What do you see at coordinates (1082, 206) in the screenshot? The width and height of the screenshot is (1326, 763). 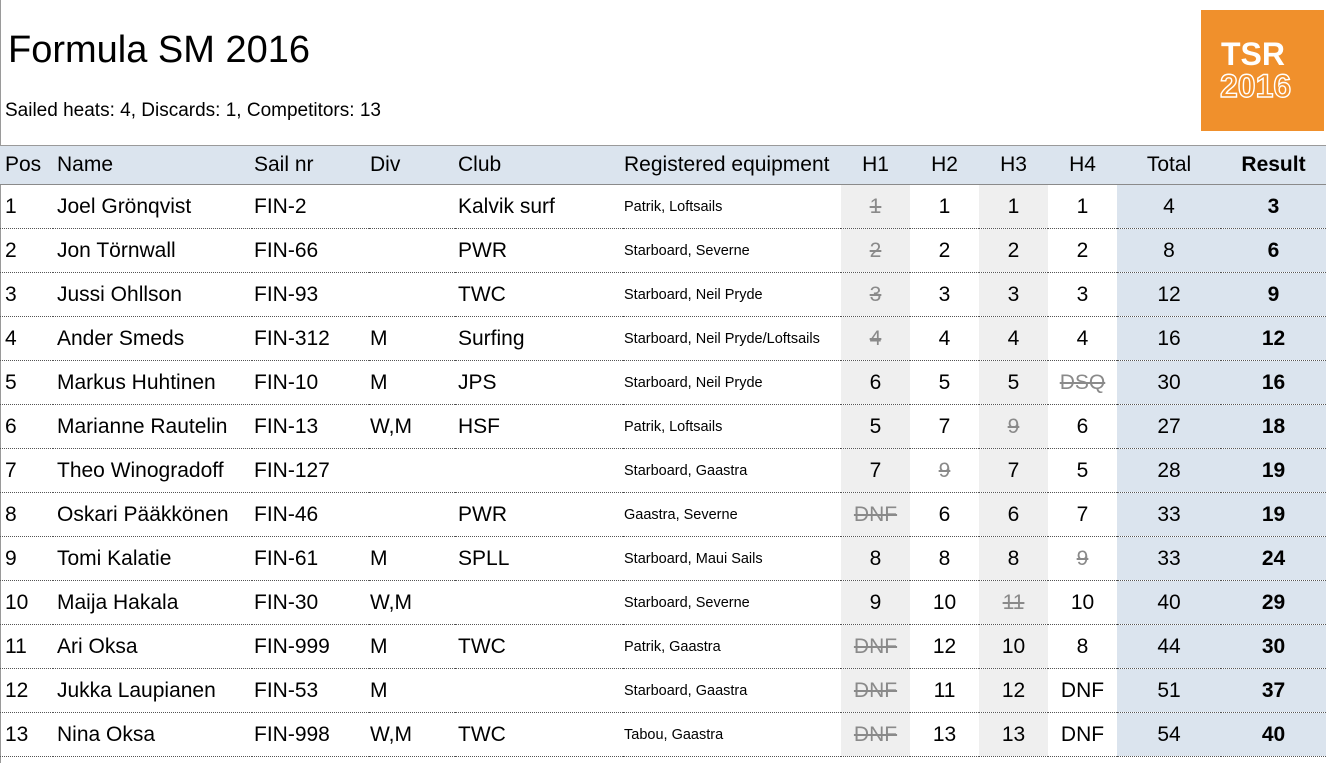 I see `cell-heat-4: 1` at bounding box center [1082, 206].